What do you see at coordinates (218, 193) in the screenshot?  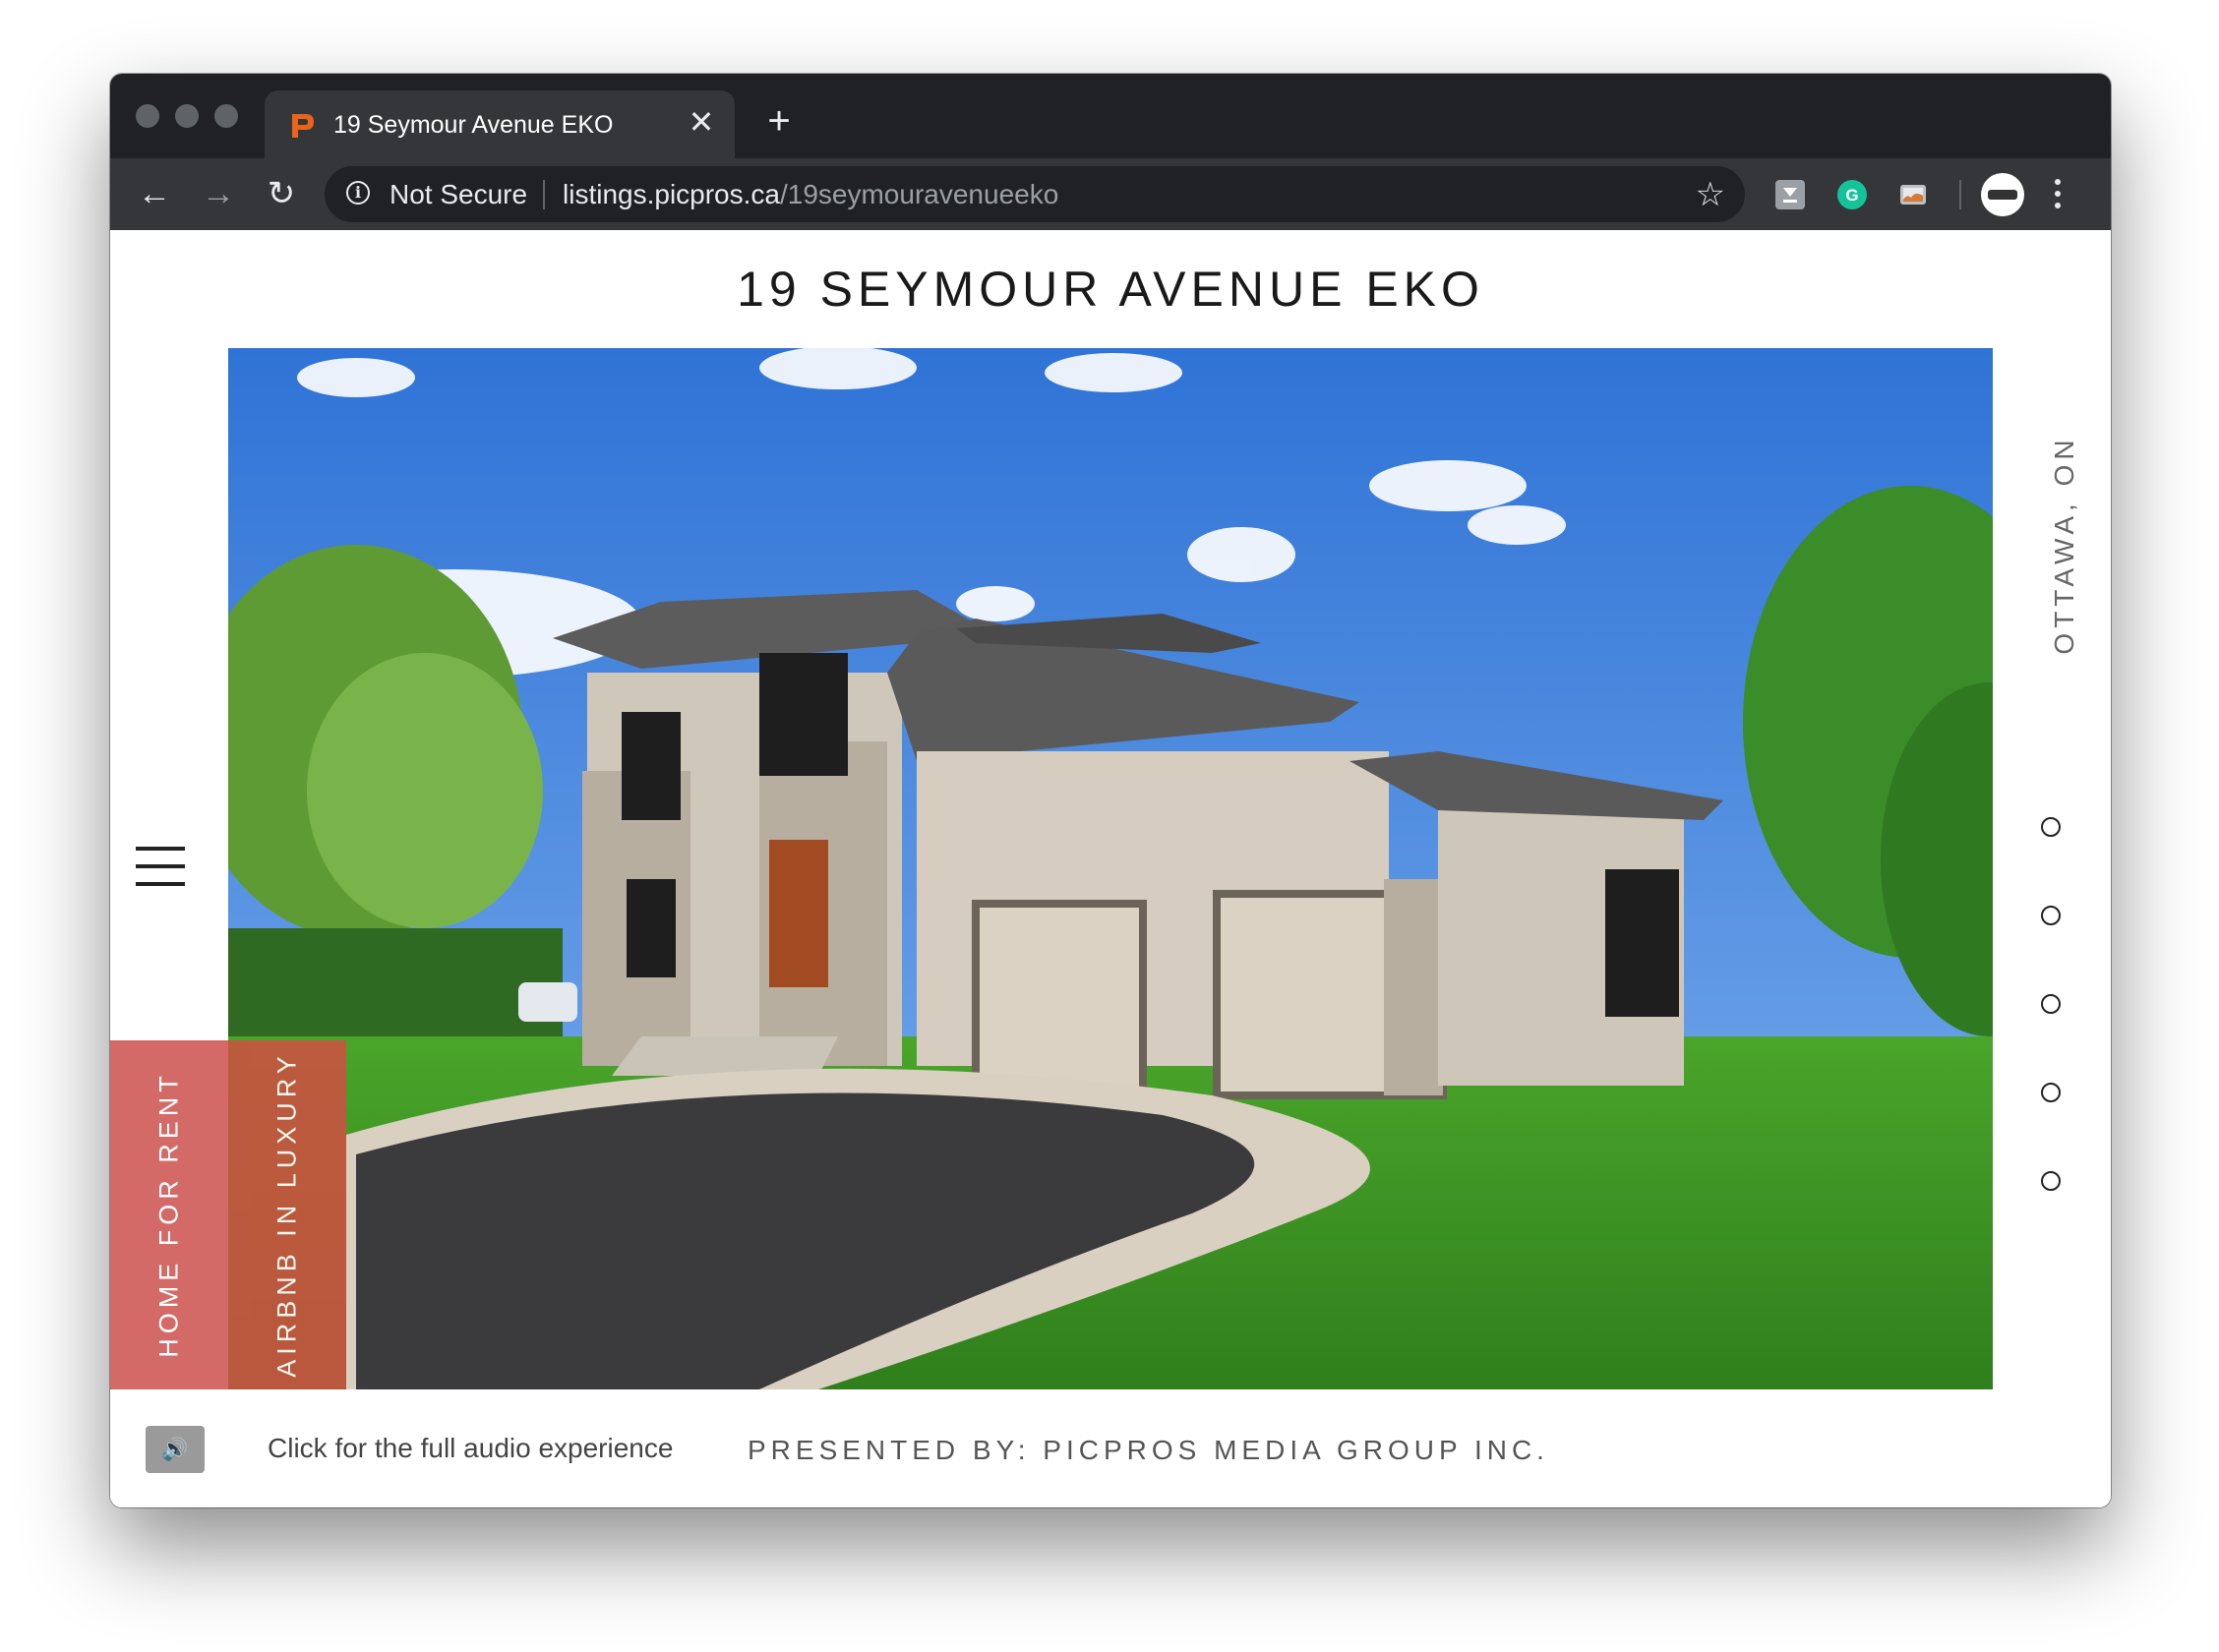 I see `forward-arrow-icon: →` at bounding box center [218, 193].